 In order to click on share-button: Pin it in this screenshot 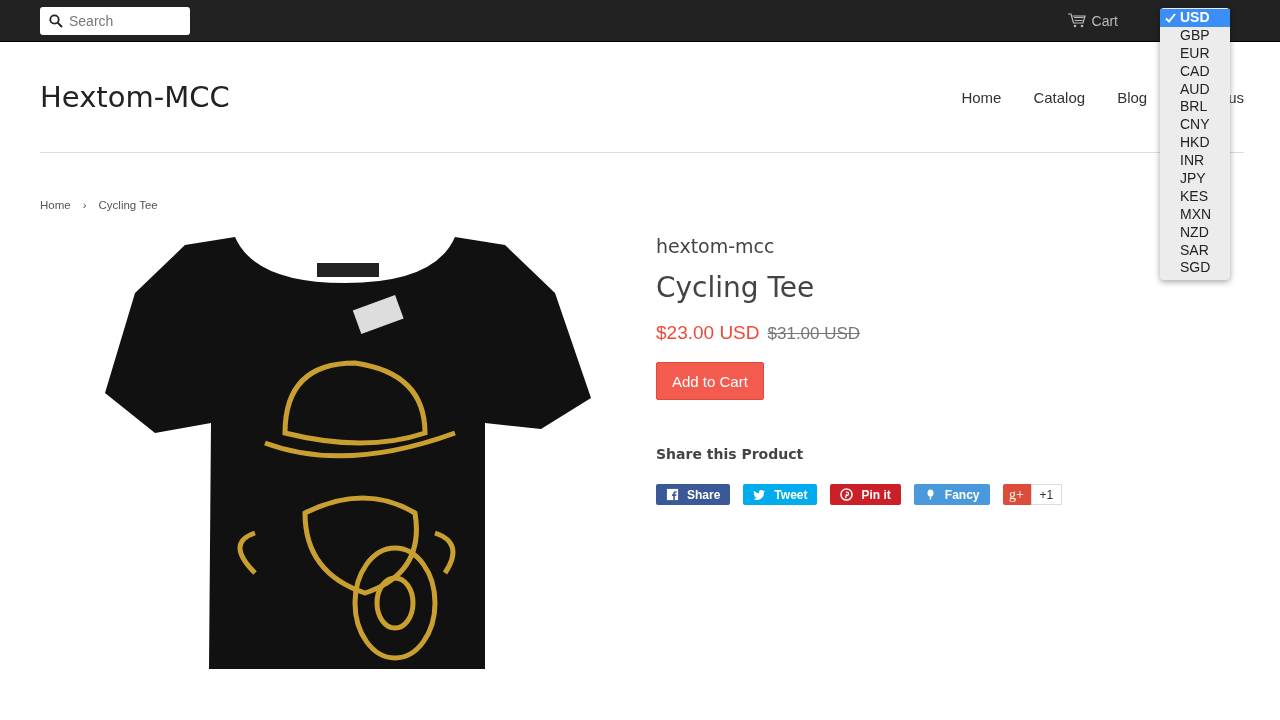, I will do `click(865, 494)`.